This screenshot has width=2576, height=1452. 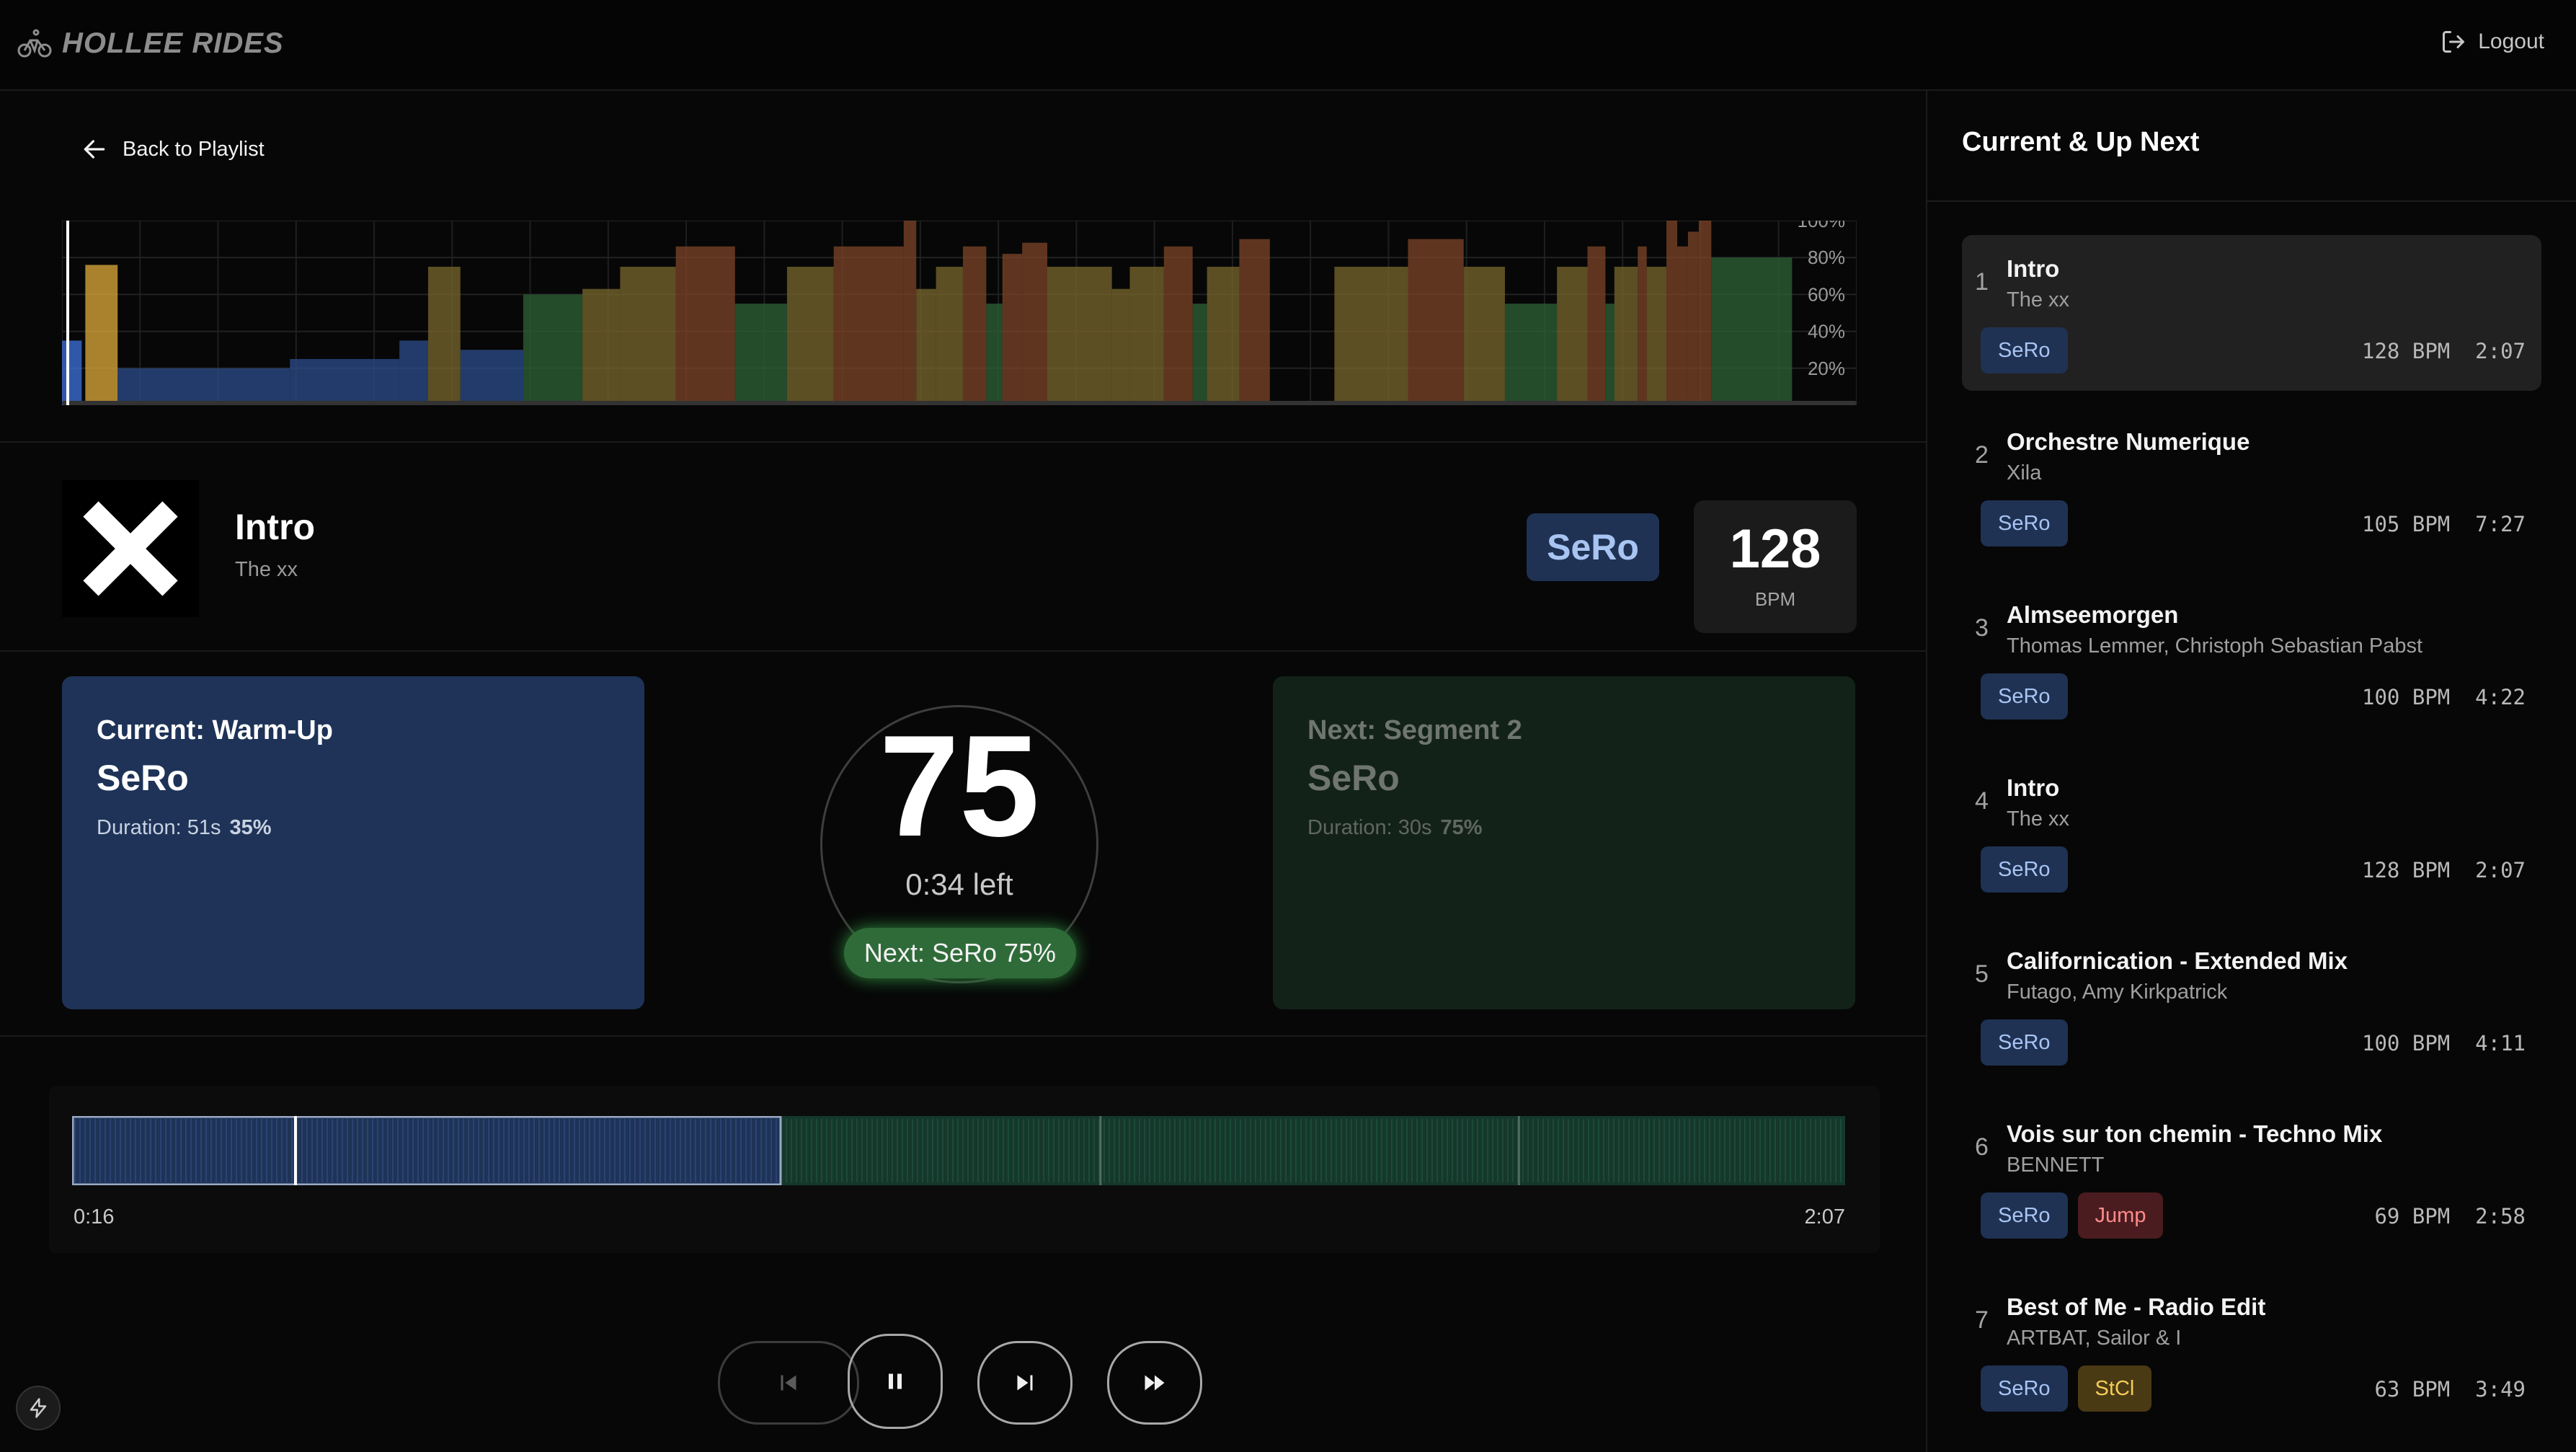 I want to click on pause-icon, so click(x=896, y=1381).